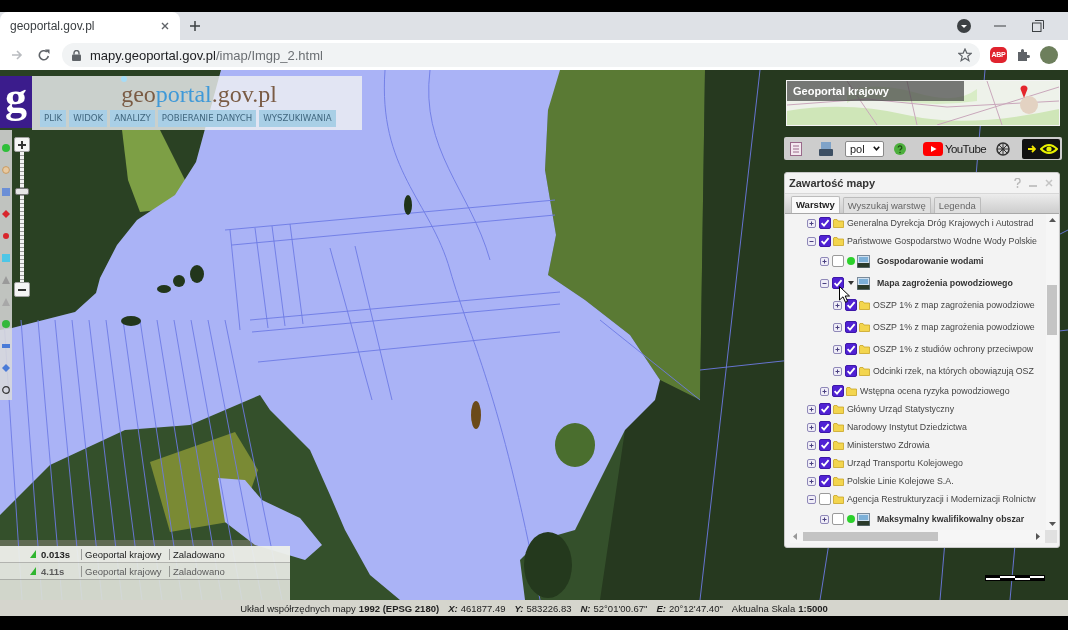  Describe the element at coordinates (1038, 536) in the screenshot. I see `right-arrow-icon` at that location.